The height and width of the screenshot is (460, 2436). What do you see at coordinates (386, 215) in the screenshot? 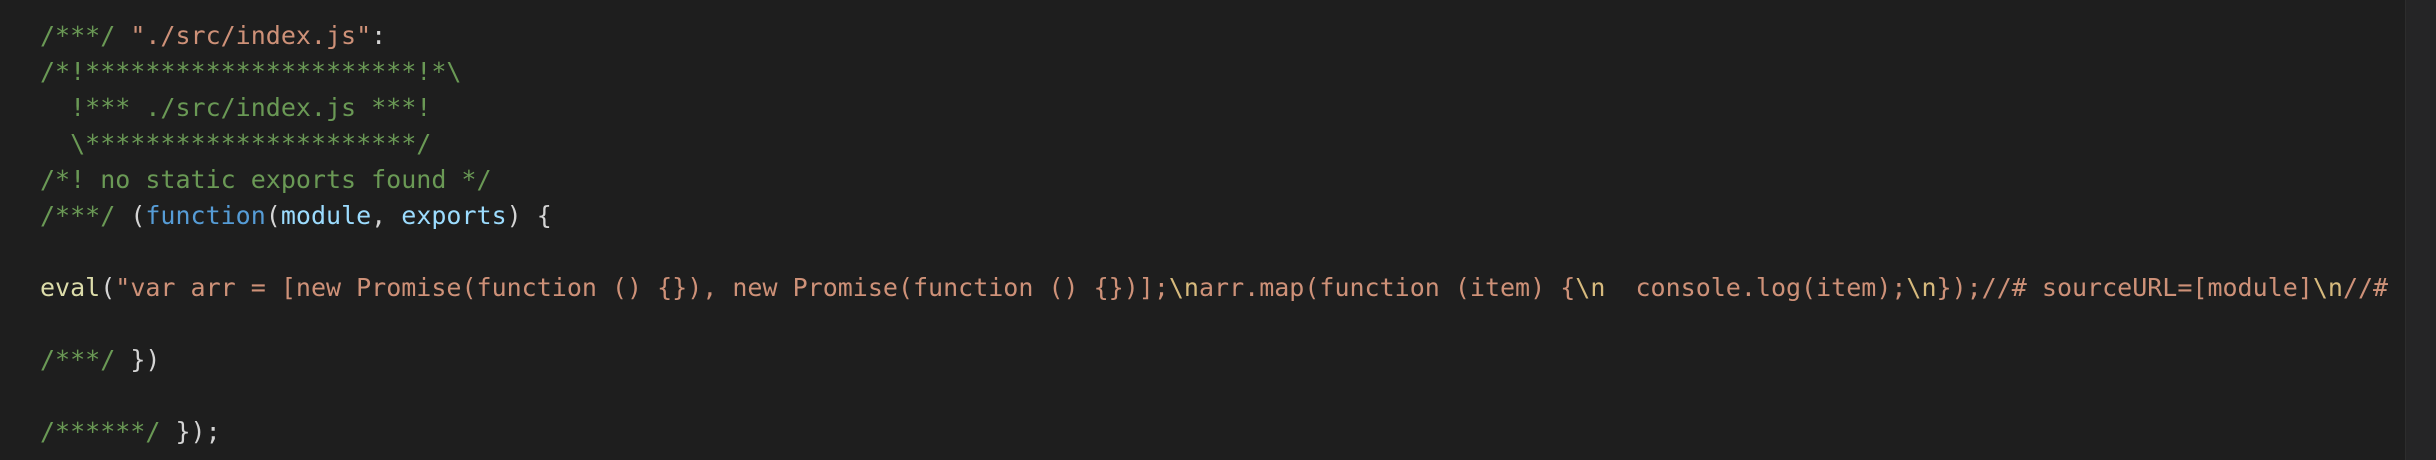
I see `code-token-default: ,` at bounding box center [386, 215].